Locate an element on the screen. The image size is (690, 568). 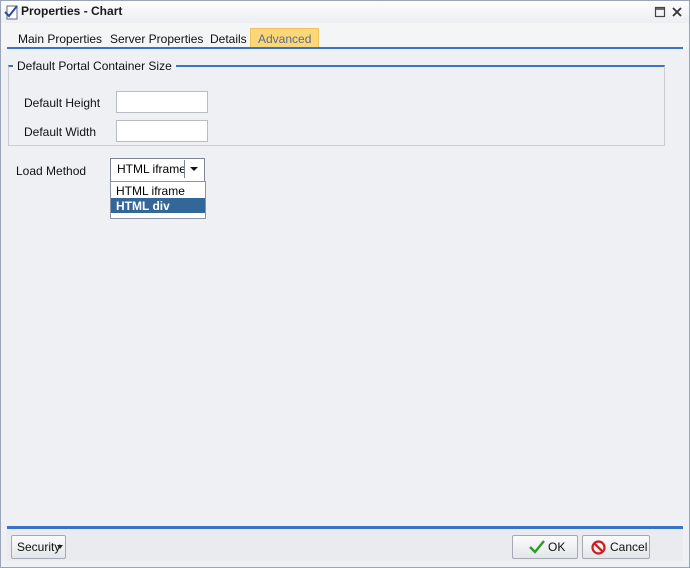
title-bar: Properties - Chart is located at coordinates (345, 12).